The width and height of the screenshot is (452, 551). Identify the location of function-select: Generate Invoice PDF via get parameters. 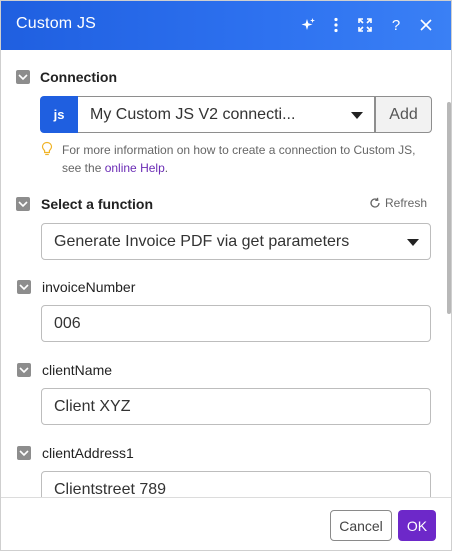
(236, 241).